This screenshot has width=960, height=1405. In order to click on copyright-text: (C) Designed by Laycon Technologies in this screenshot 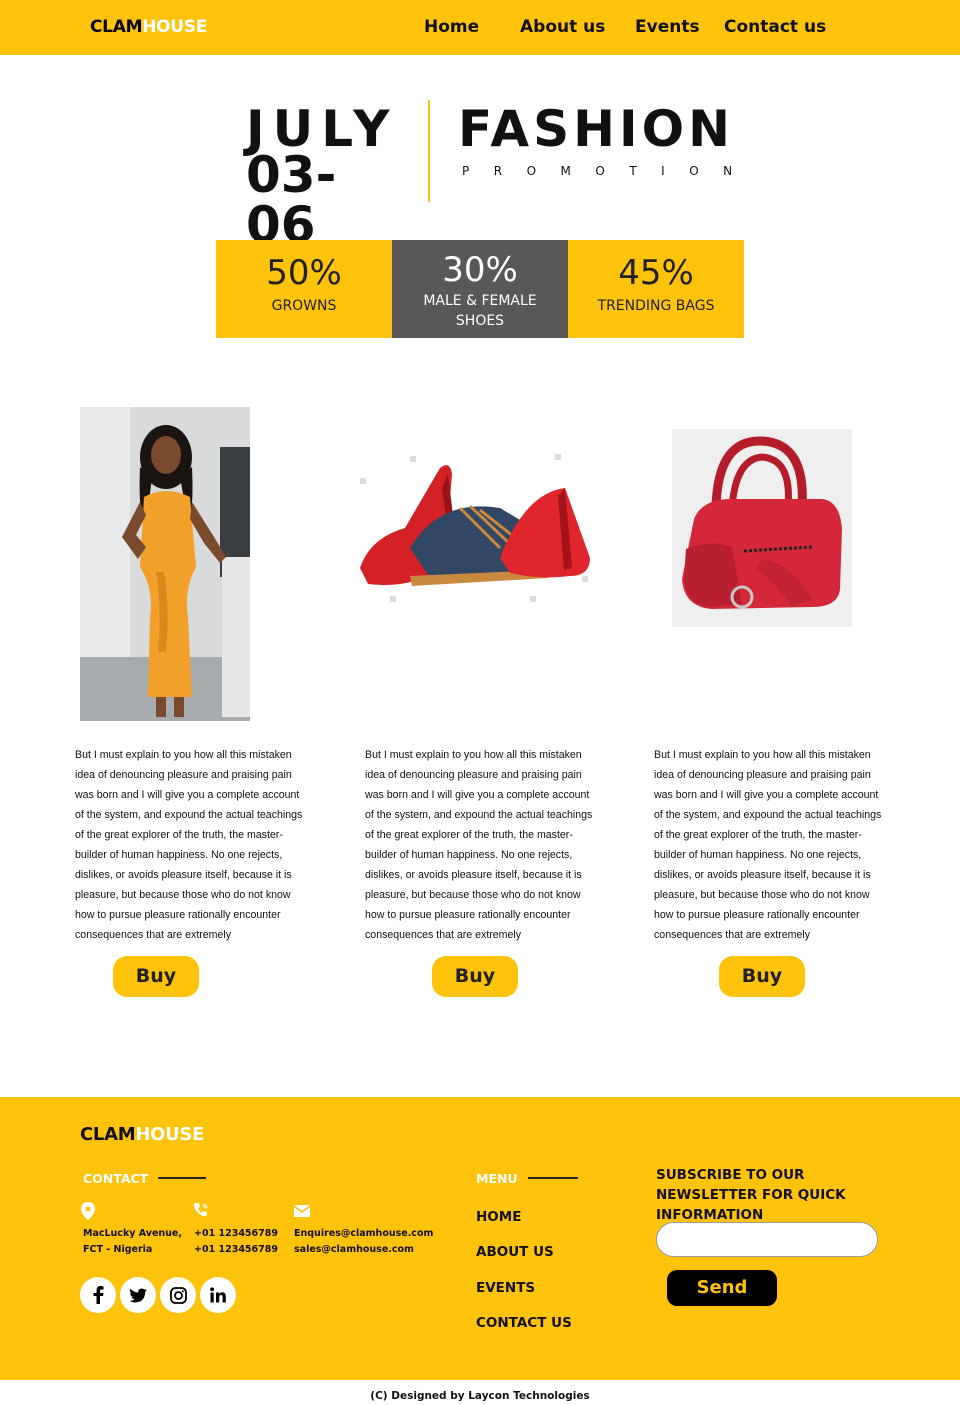, I will do `click(480, 1396)`.